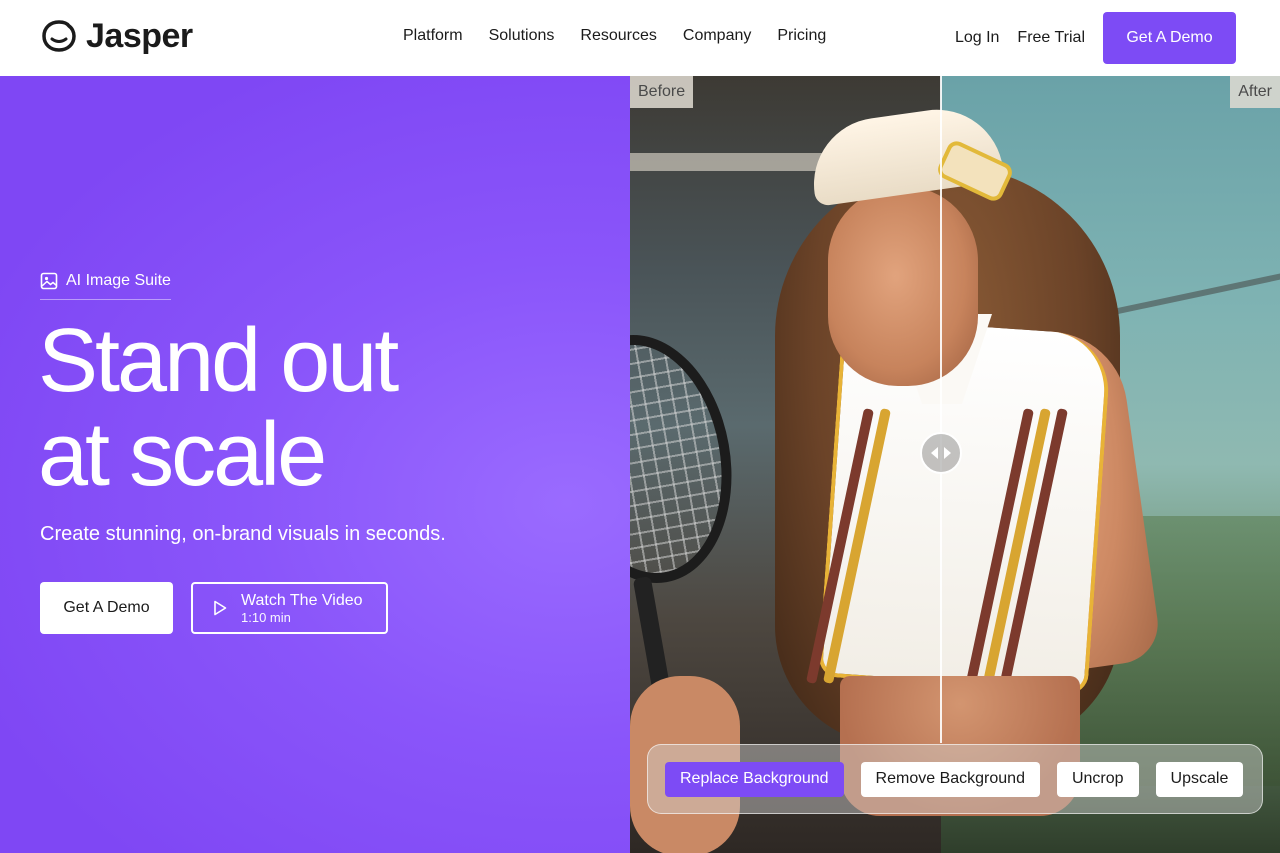 This screenshot has height=853, width=1280. Describe the element at coordinates (754, 779) in the screenshot. I see `replace-background-button: Replace Background` at that location.